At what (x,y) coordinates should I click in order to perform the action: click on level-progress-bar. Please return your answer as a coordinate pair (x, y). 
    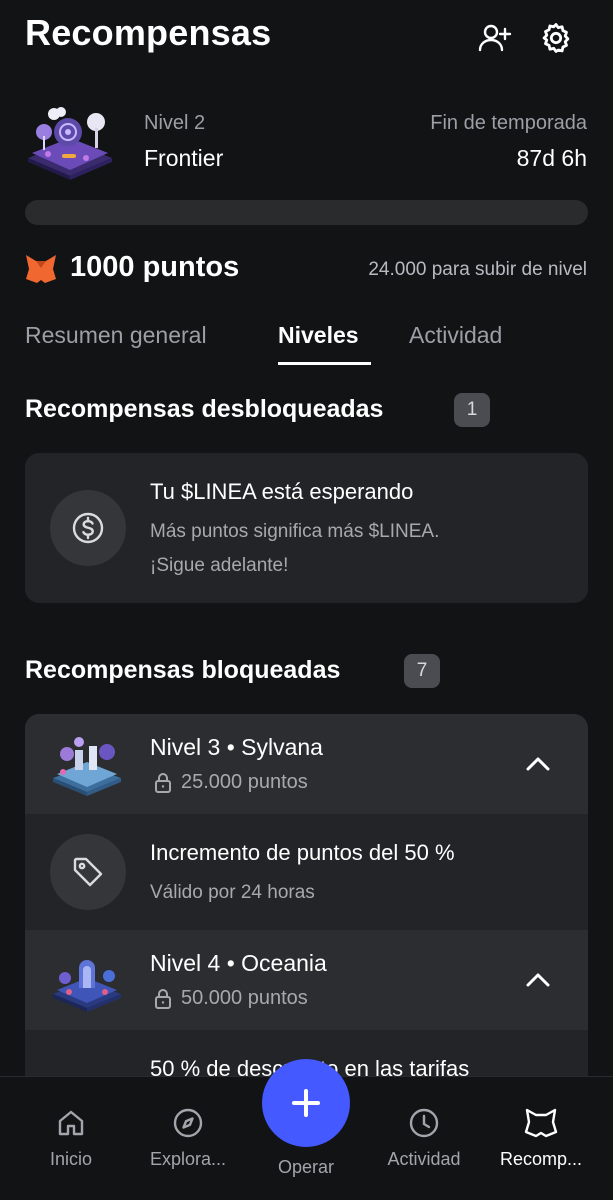
    Looking at the image, I should click on (306, 212).